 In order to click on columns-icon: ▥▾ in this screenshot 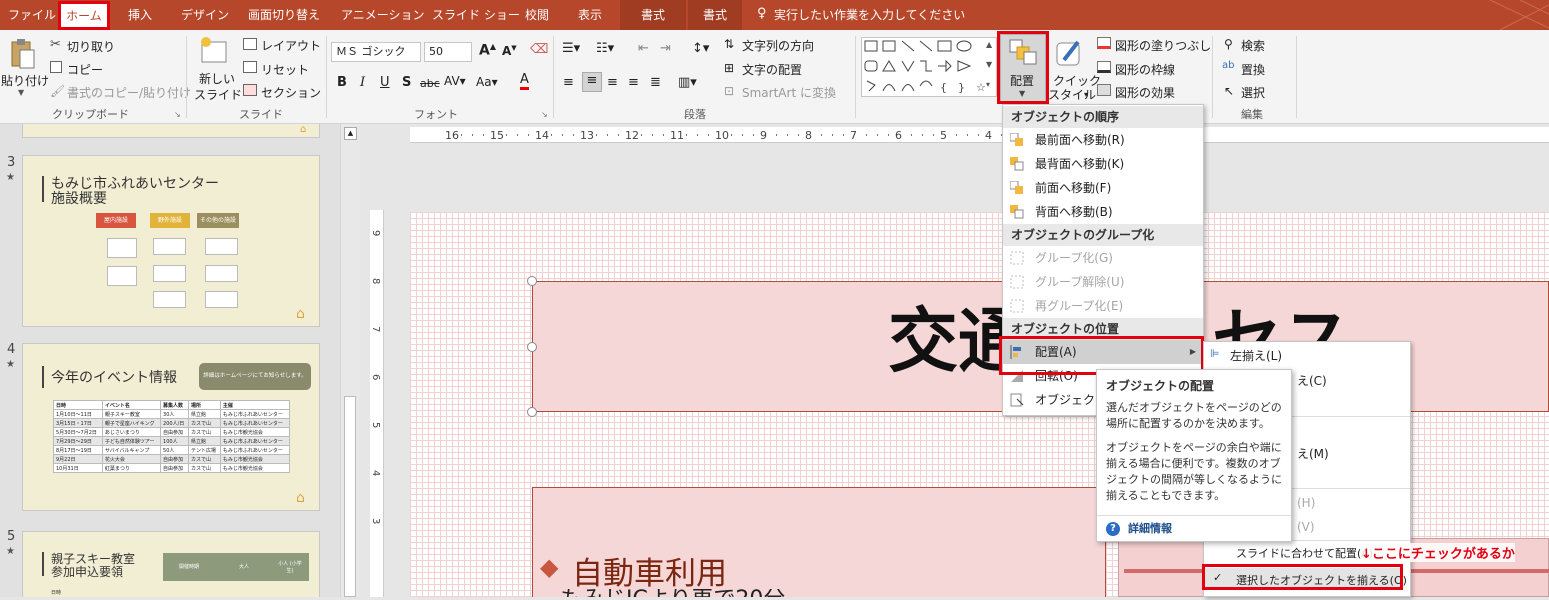, I will do `click(687, 82)`.